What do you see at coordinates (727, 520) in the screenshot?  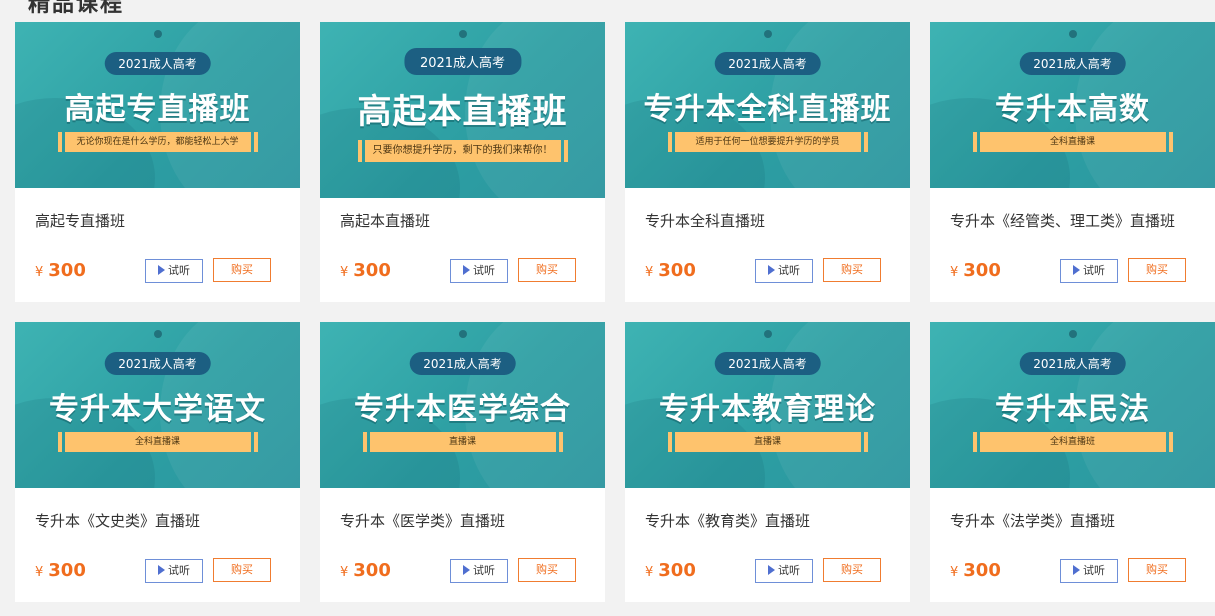 I see `course-title: 专升本《教育类》直播班` at bounding box center [727, 520].